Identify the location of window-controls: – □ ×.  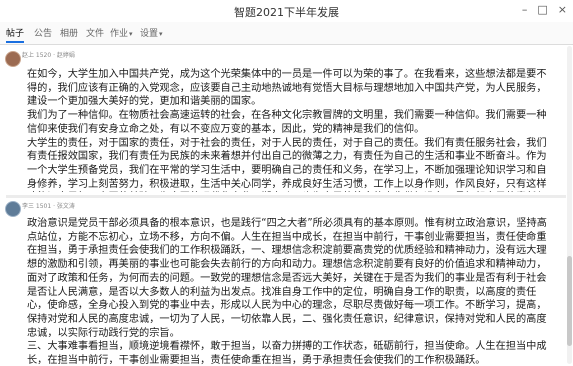
(544, 10).